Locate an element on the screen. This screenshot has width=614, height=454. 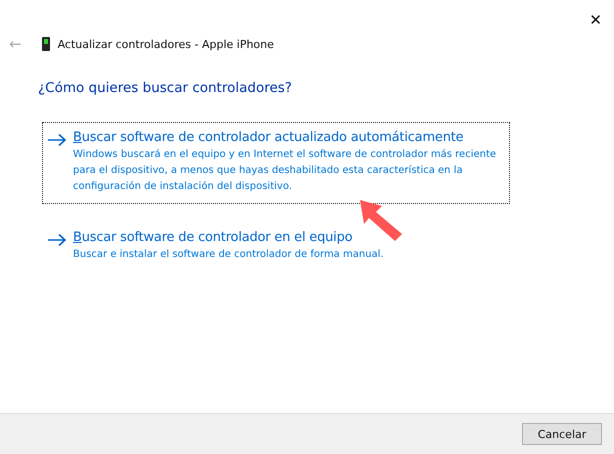
close-button: ✕ is located at coordinates (595, 23).